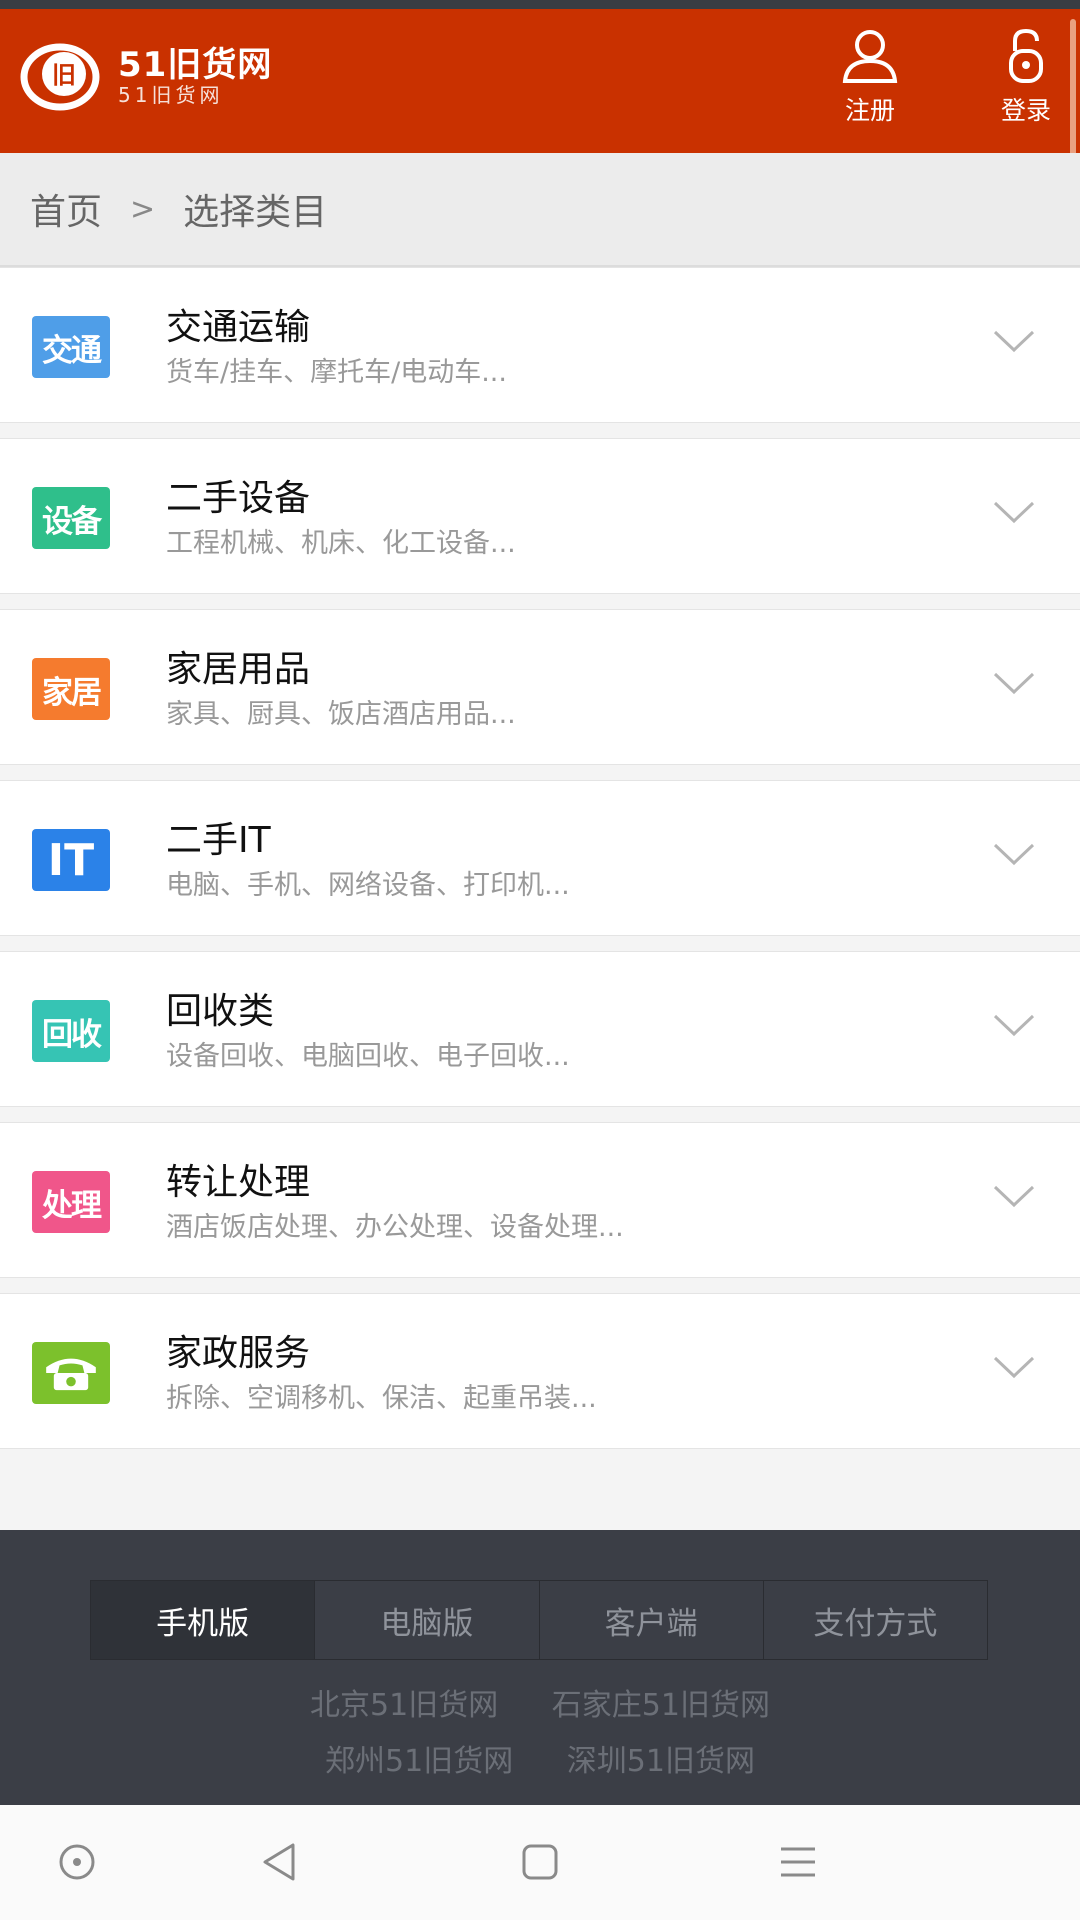 The image size is (1080, 1920). What do you see at coordinates (71, 518) in the screenshot?
I see `equipment-badge-icon: 设备` at bounding box center [71, 518].